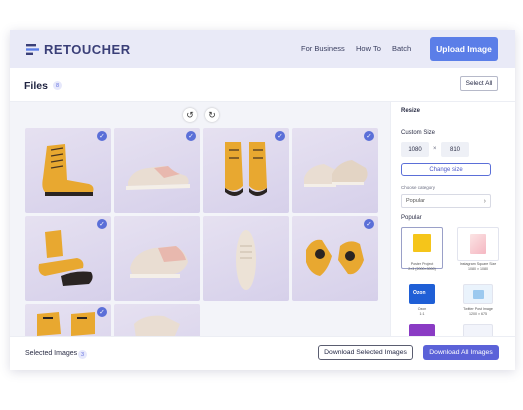 The height and width of the screenshot is (410, 523). Describe the element at coordinates (422, 269) in the screenshot. I see `preset-poster-size: 2×3 (2000×3000)` at that location.